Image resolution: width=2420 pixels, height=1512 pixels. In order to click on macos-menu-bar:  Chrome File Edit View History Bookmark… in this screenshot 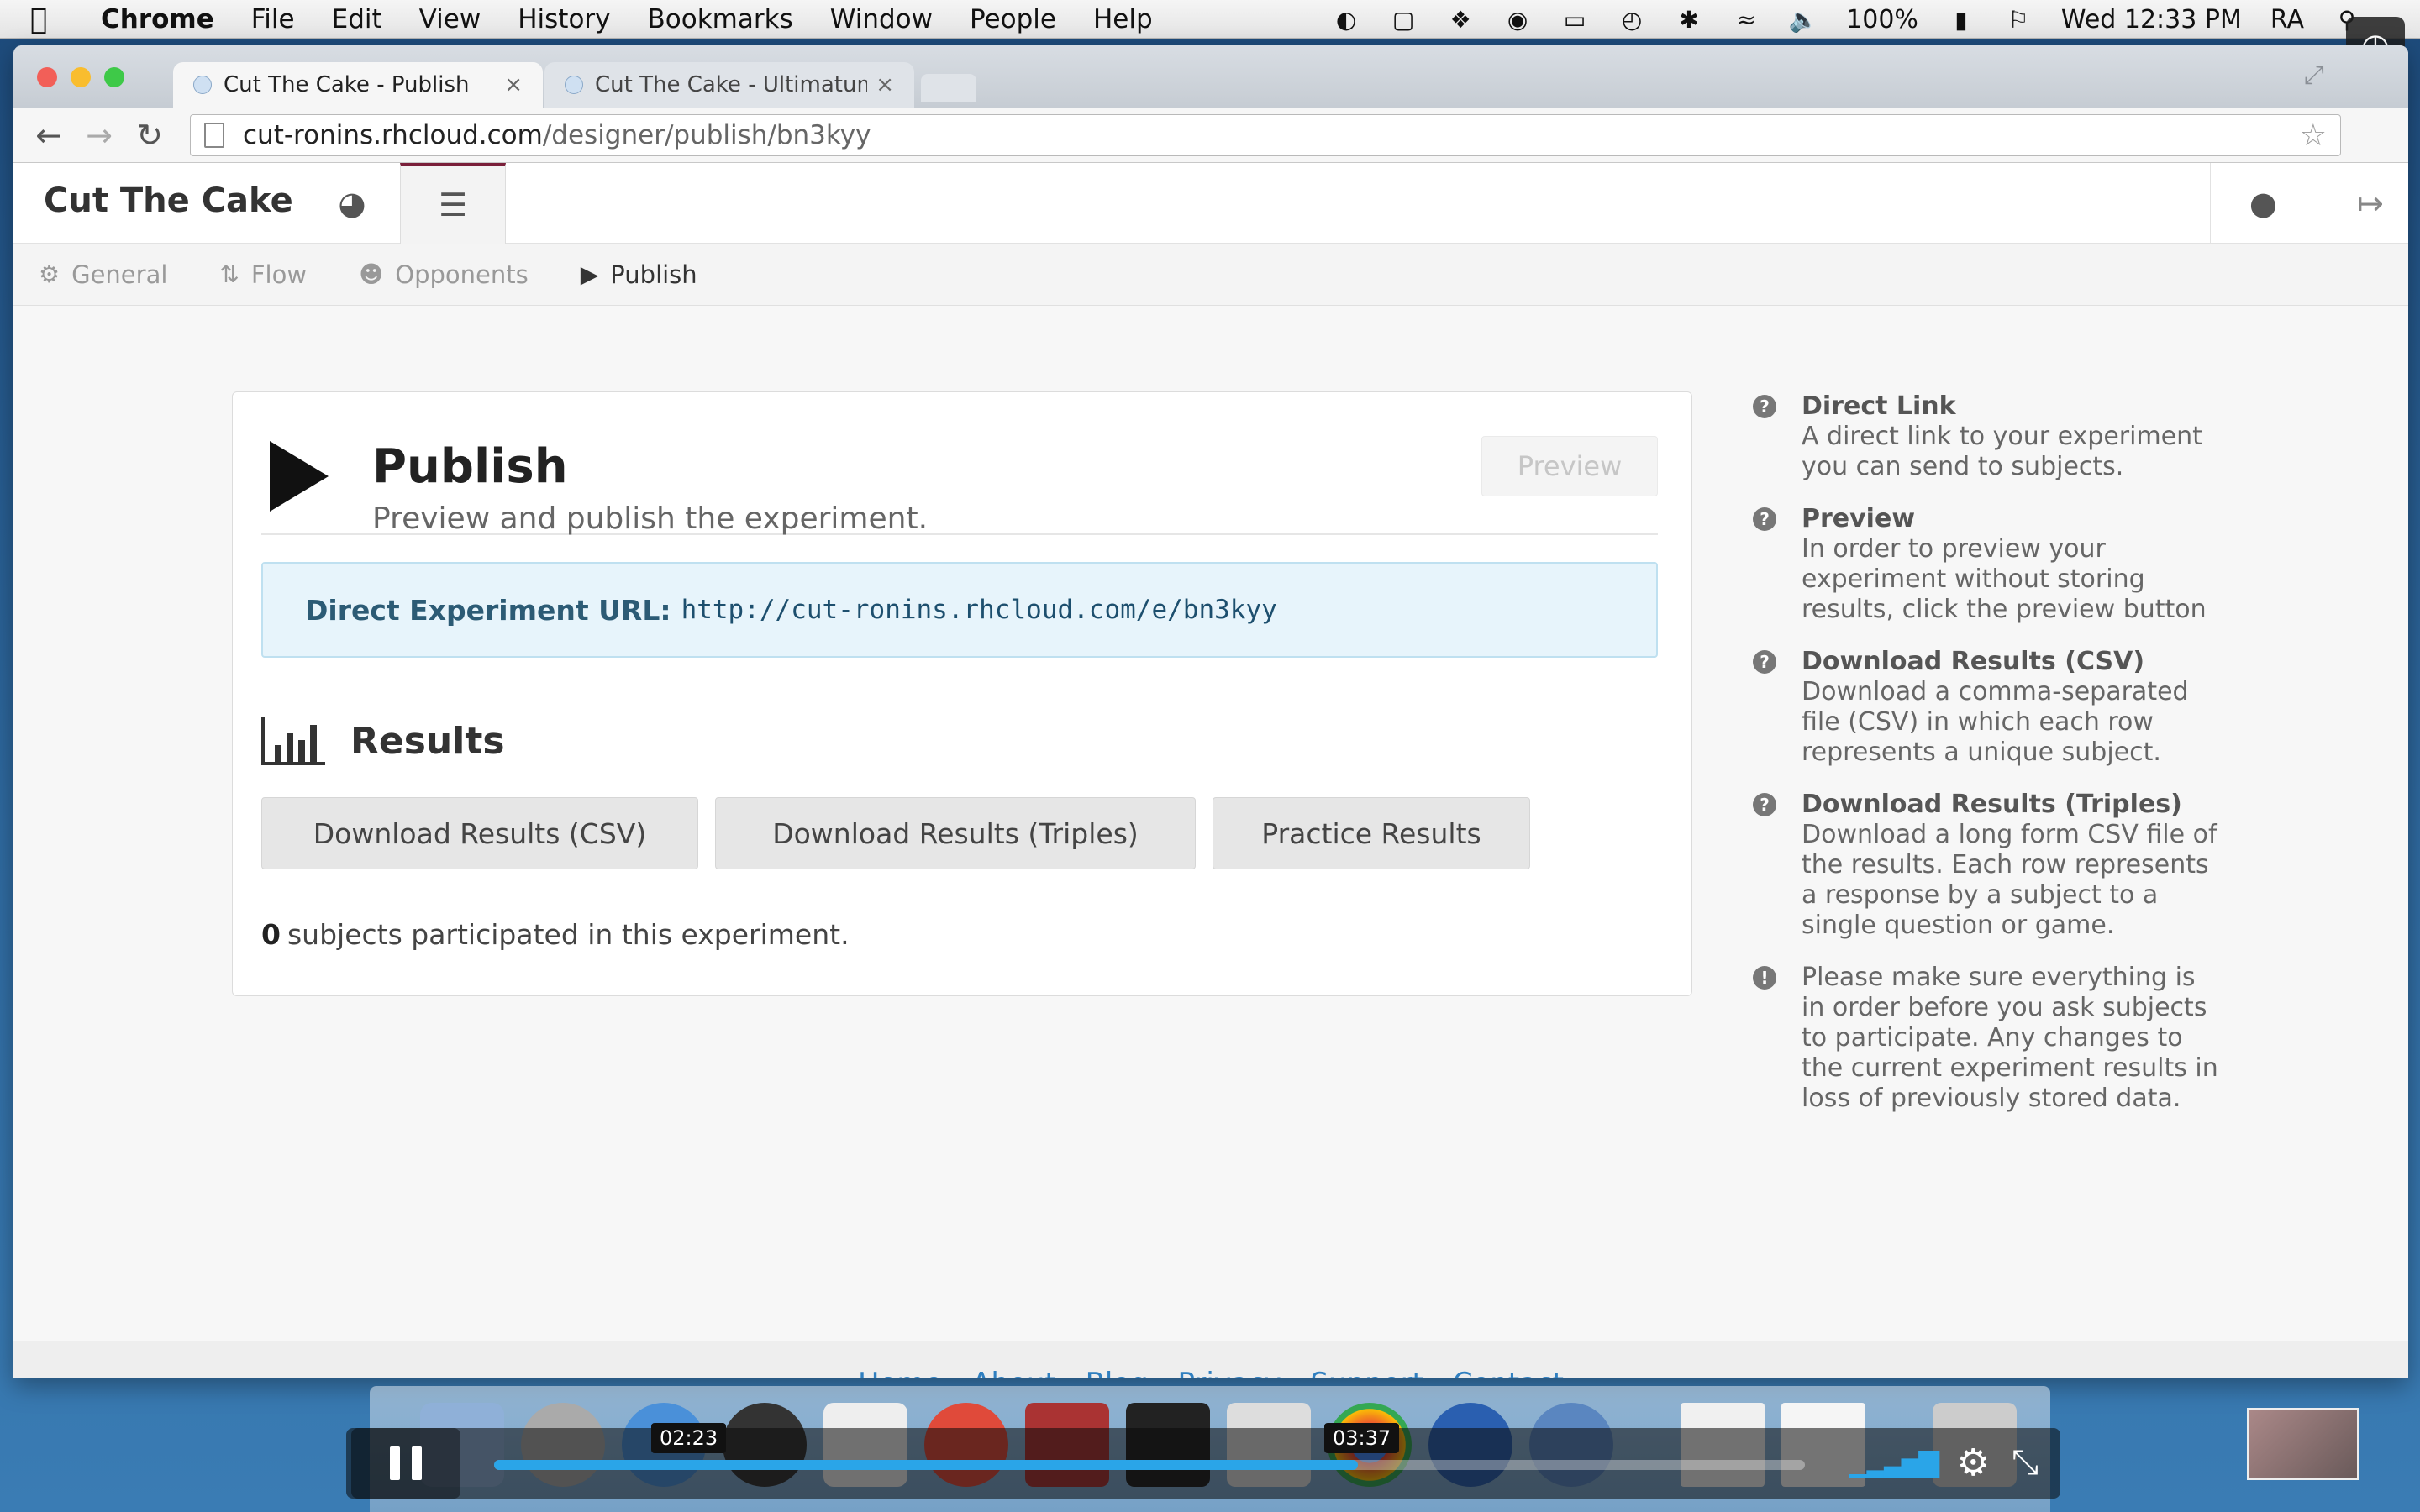, I will do `click(1210, 19)`.